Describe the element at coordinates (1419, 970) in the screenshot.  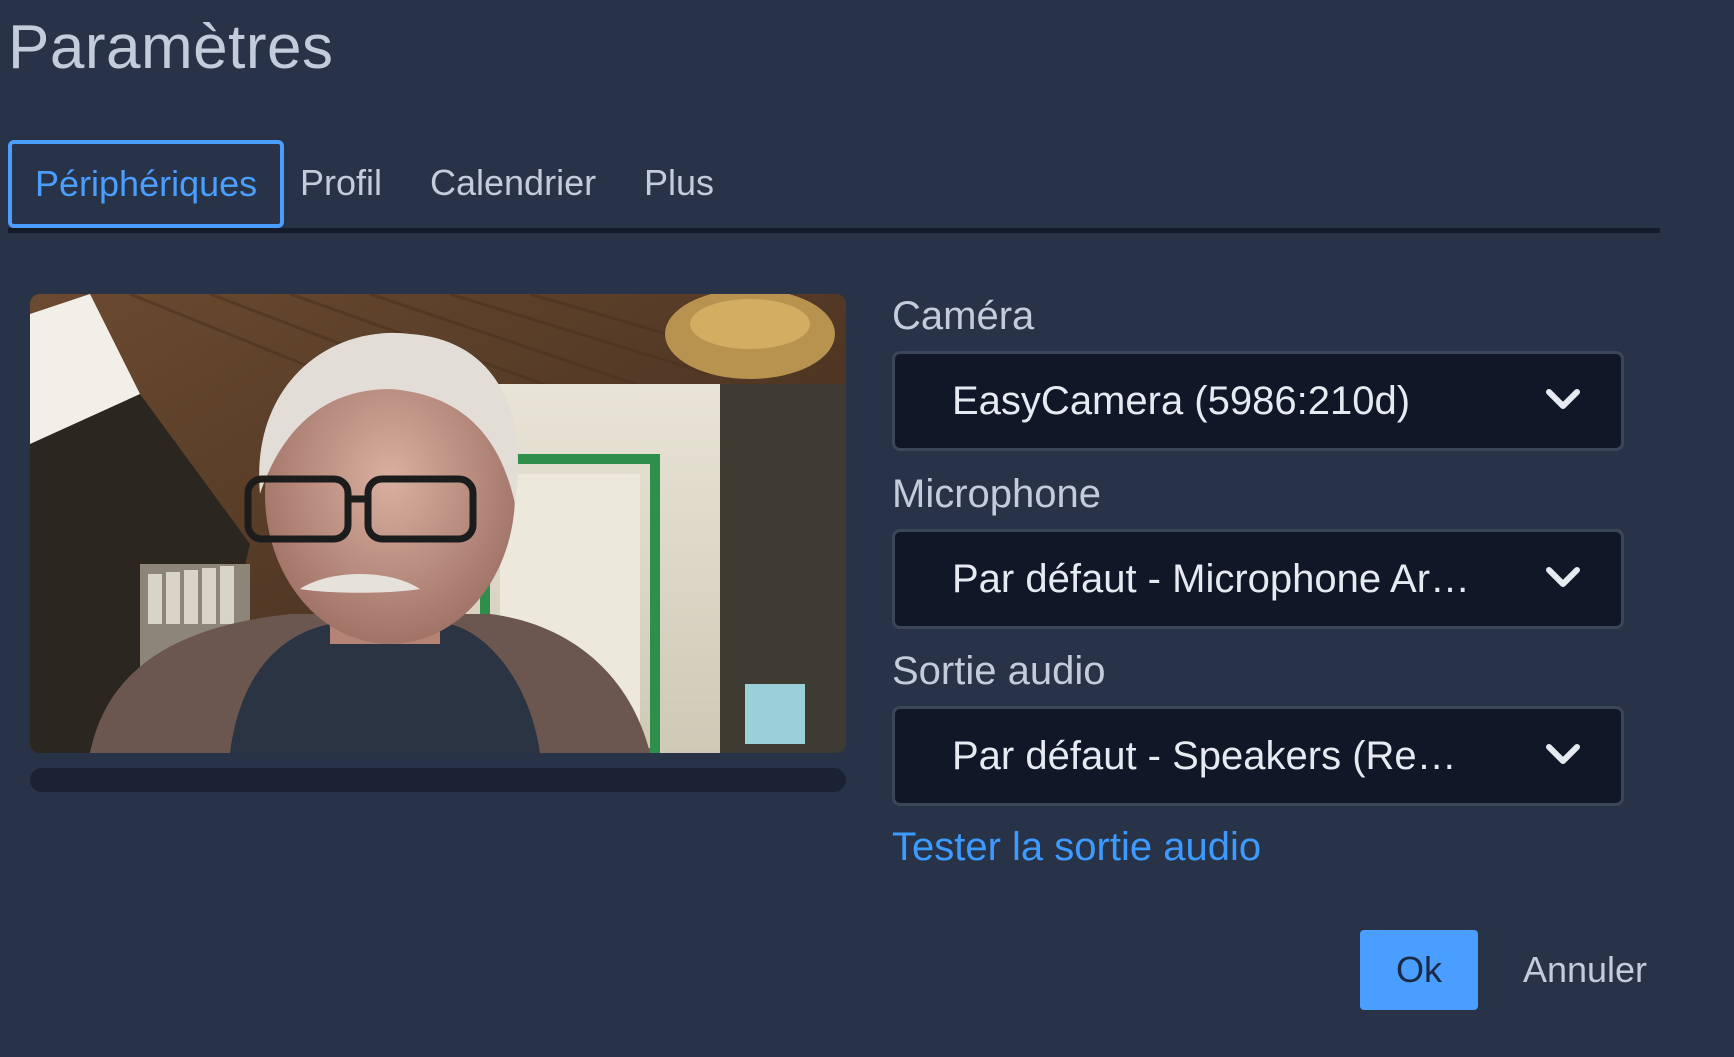
I see `ok-button: Ok` at that location.